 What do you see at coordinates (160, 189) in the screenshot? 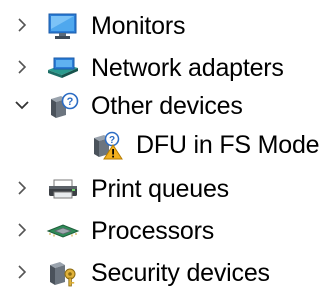
I see `tree-item-label: Print queues` at bounding box center [160, 189].